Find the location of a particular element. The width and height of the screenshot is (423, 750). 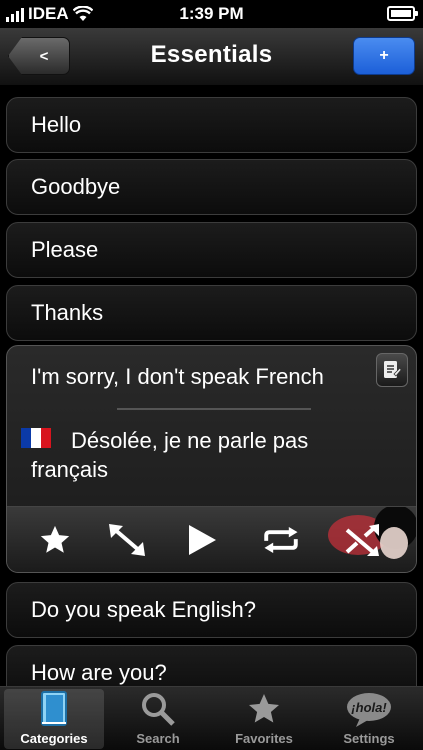

fullscreen-button is located at coordinates (127, 540).